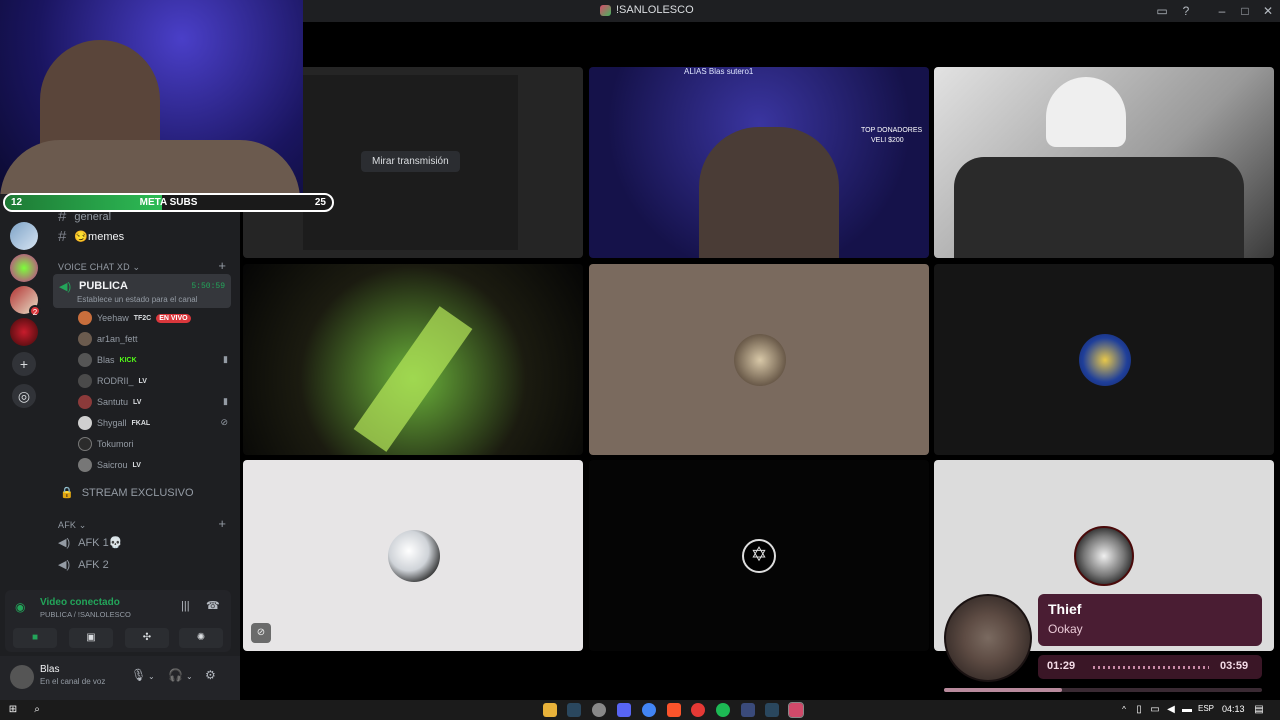 The image size is (1280, 720). I want to click on chrome-icon, so click(649, 710).